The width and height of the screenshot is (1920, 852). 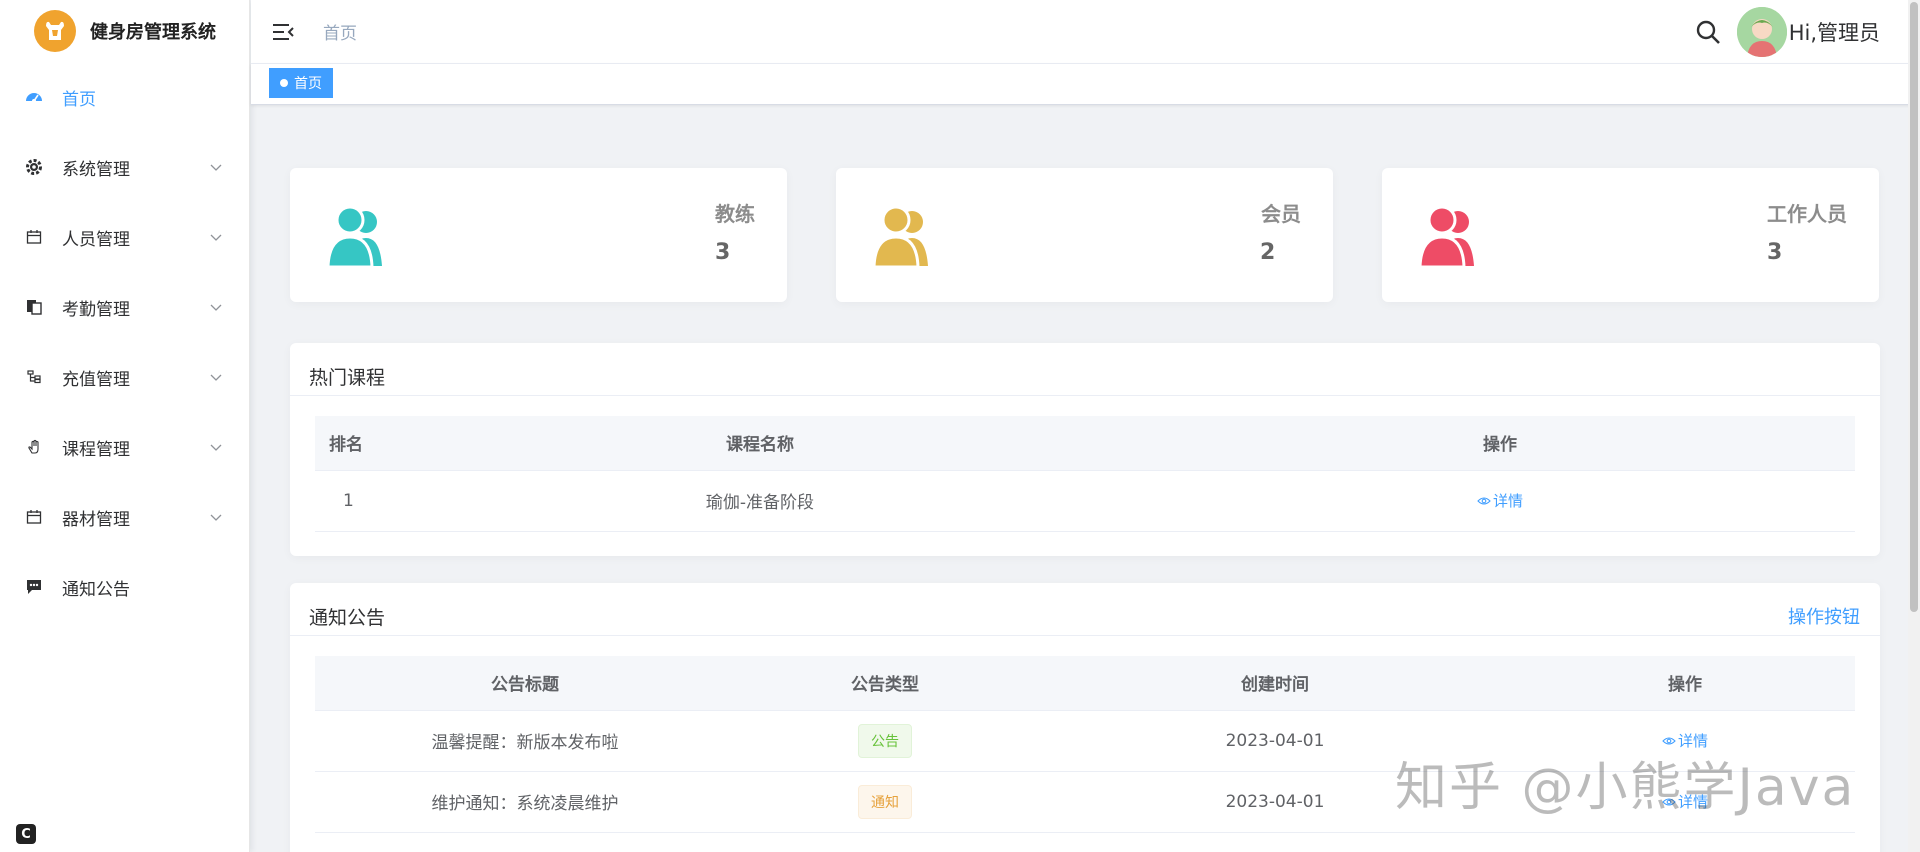 What do you see at coordinates (284, 83) in the screenshot?
I see `active-dot-icon` at bounding box center [284, 83].